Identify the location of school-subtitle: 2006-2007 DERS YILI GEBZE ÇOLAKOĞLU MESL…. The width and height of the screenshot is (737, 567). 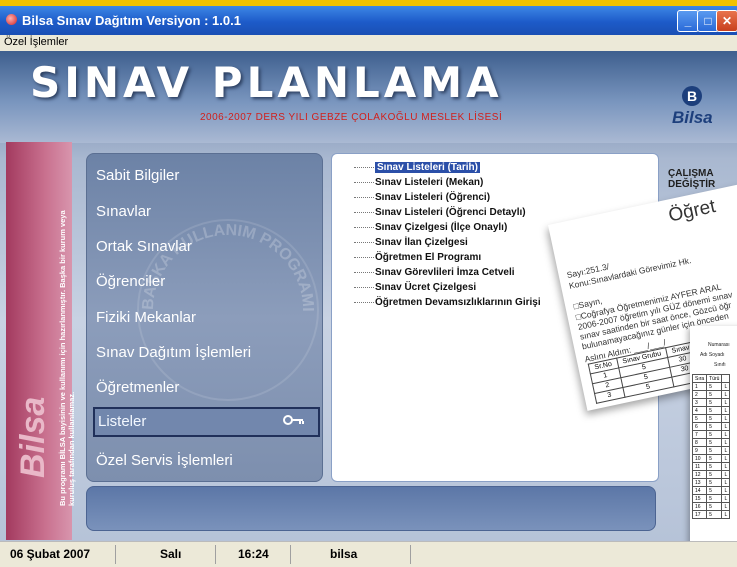
(351, 117).